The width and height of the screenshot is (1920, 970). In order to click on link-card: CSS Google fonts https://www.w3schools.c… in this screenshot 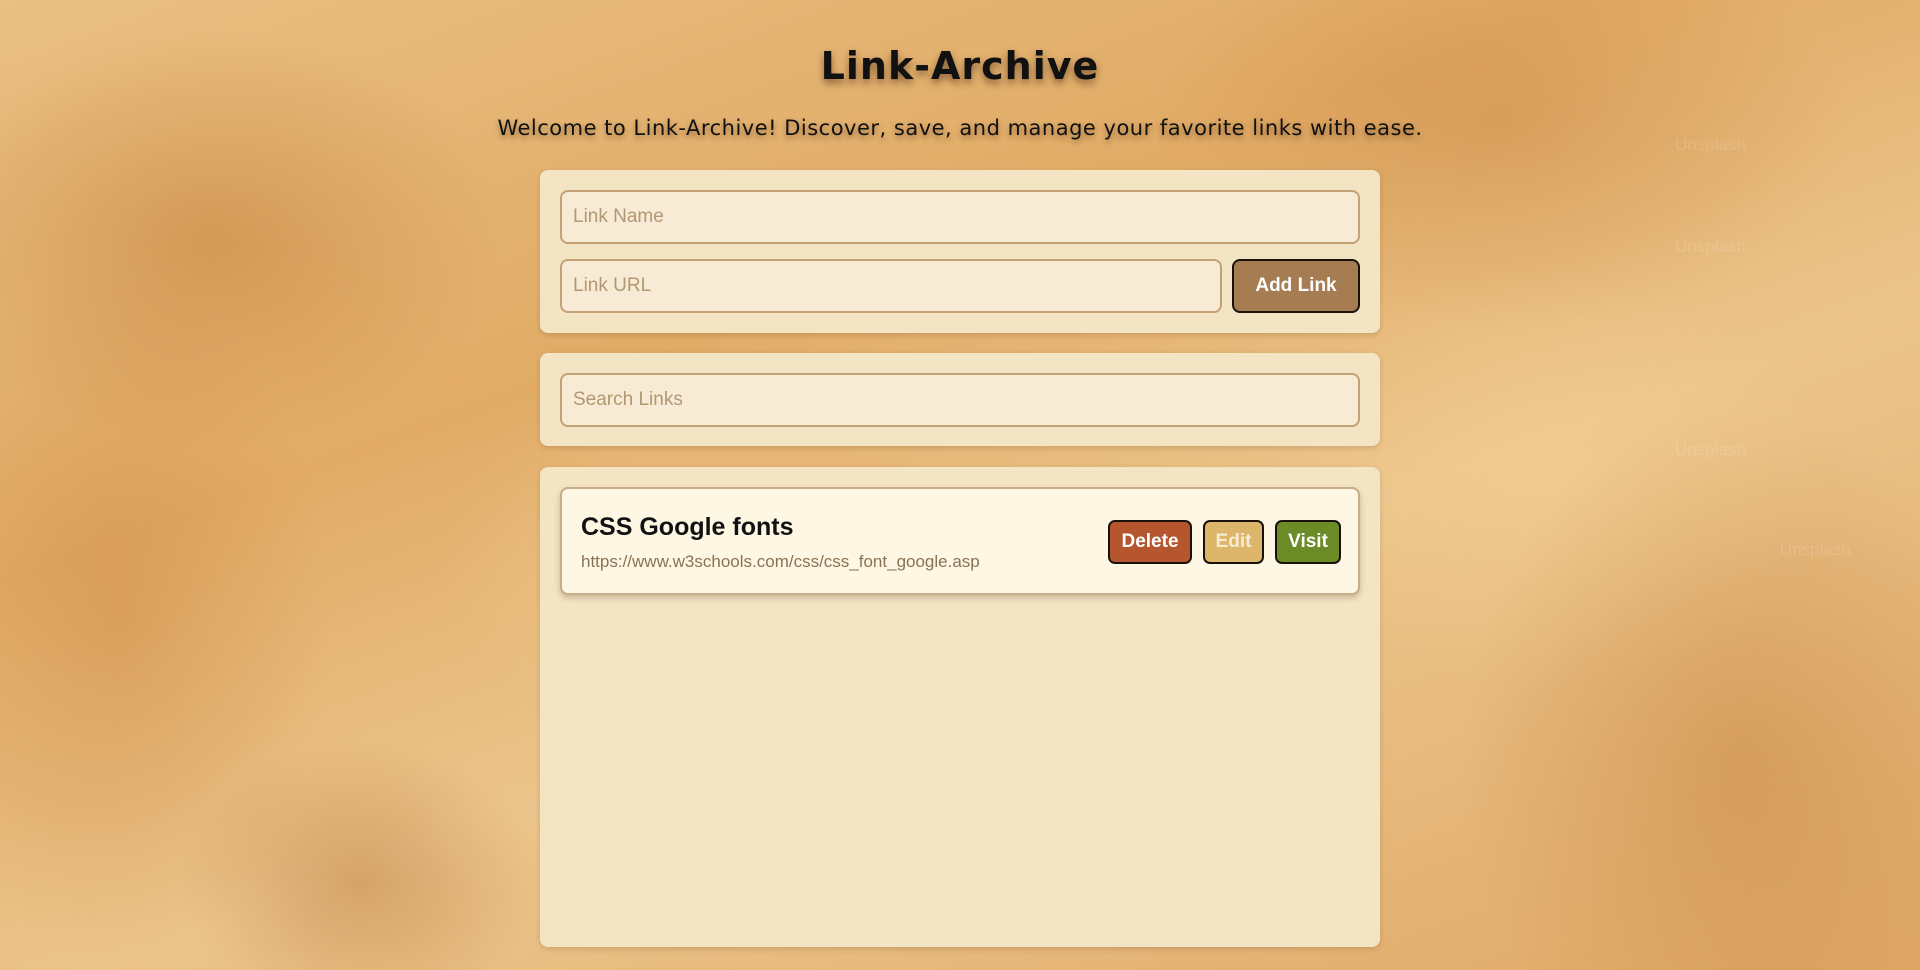, I will do `click(960, 541)`.